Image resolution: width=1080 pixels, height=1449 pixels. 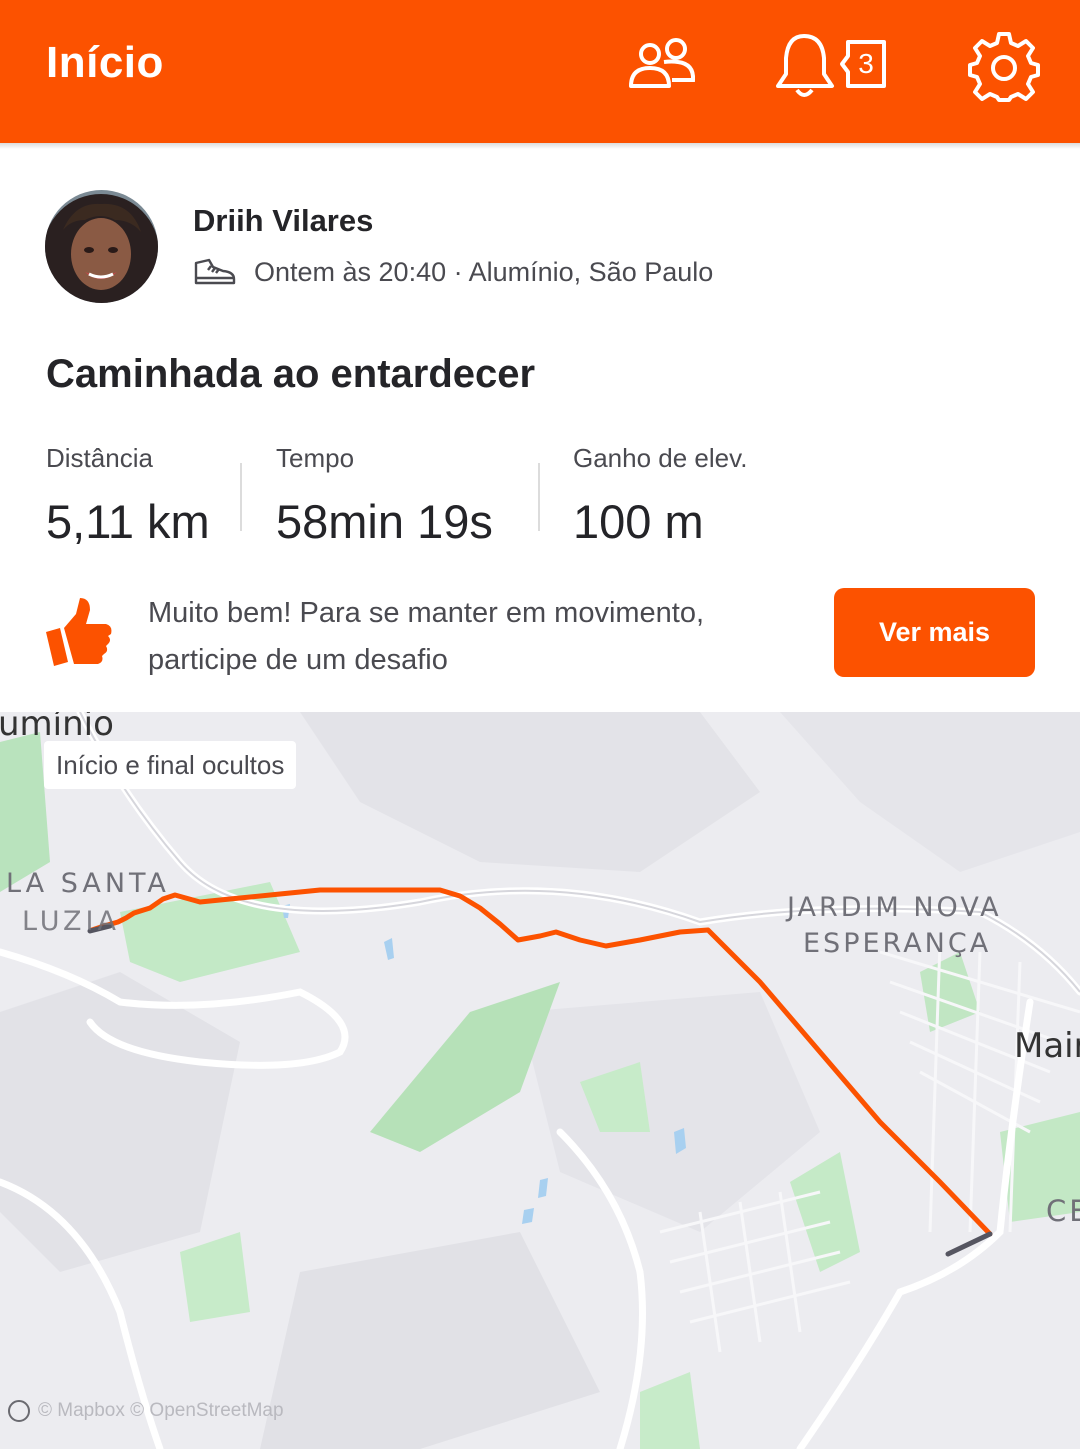 I want to click on page-title: Início, so click(x=105, y=62).